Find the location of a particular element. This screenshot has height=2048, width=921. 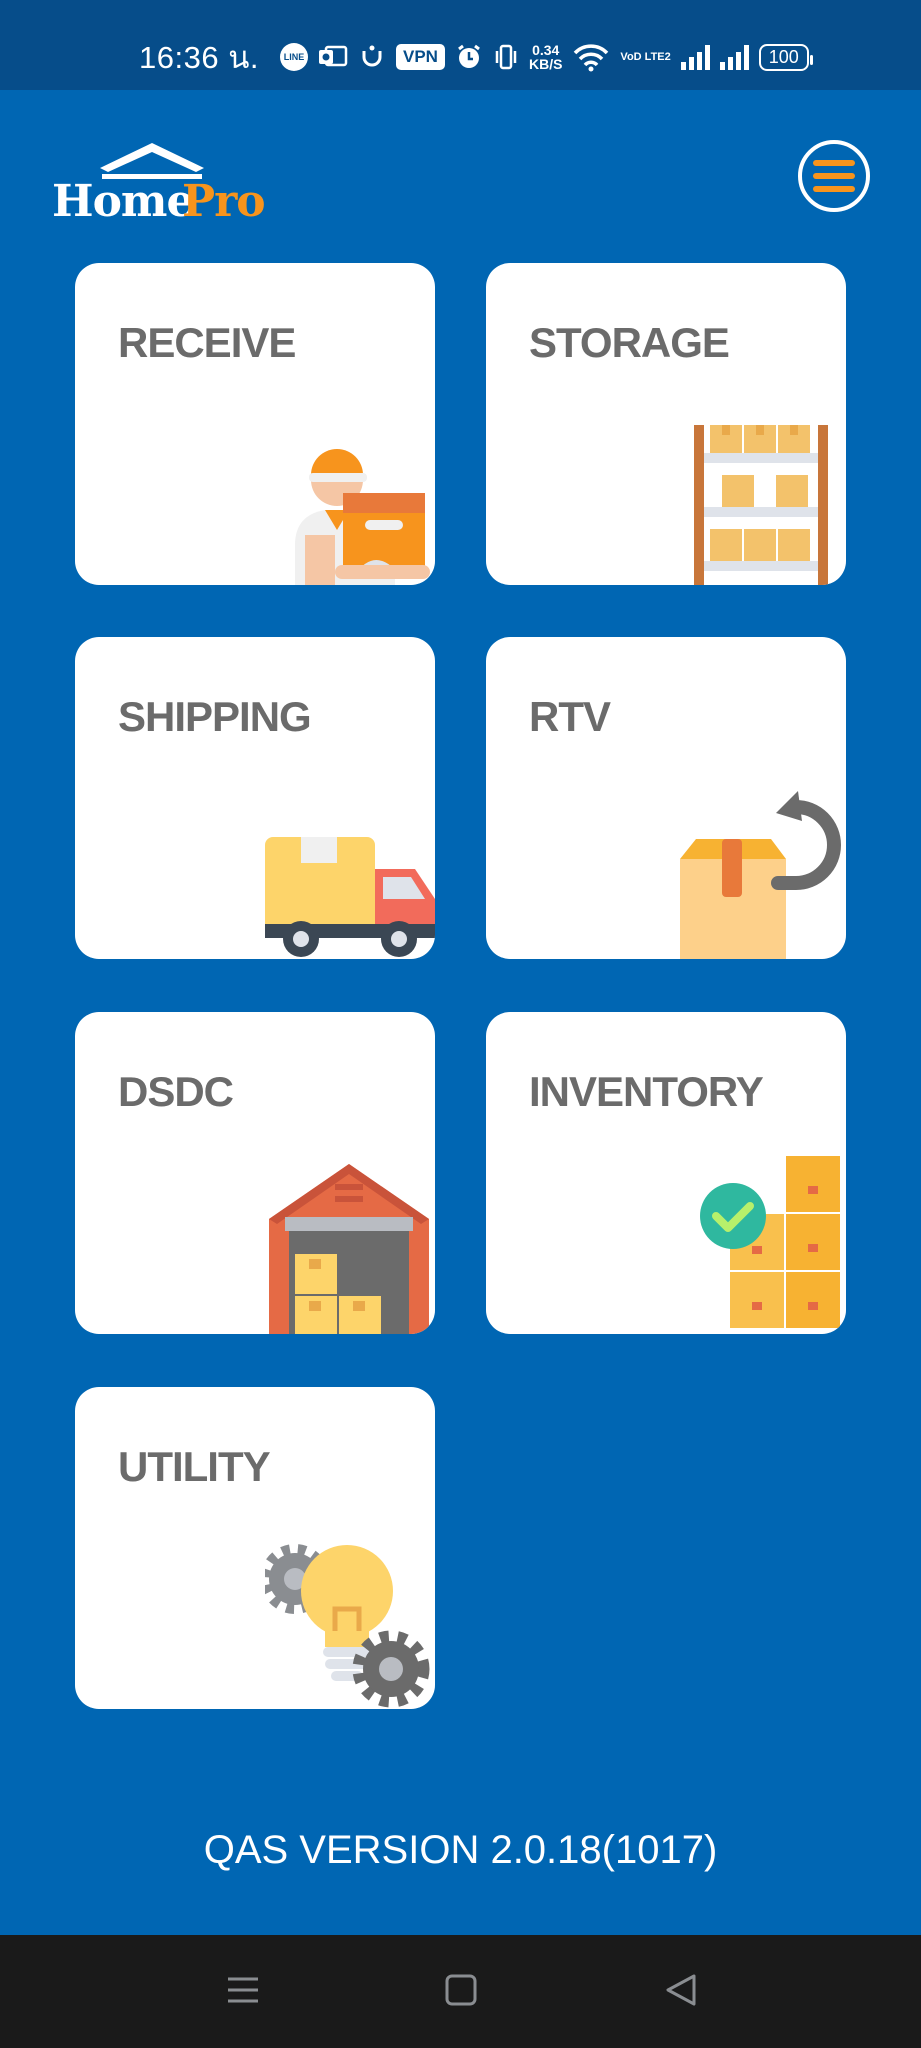

homepro-logo: Home Pro is located at coordinates (177, 183).